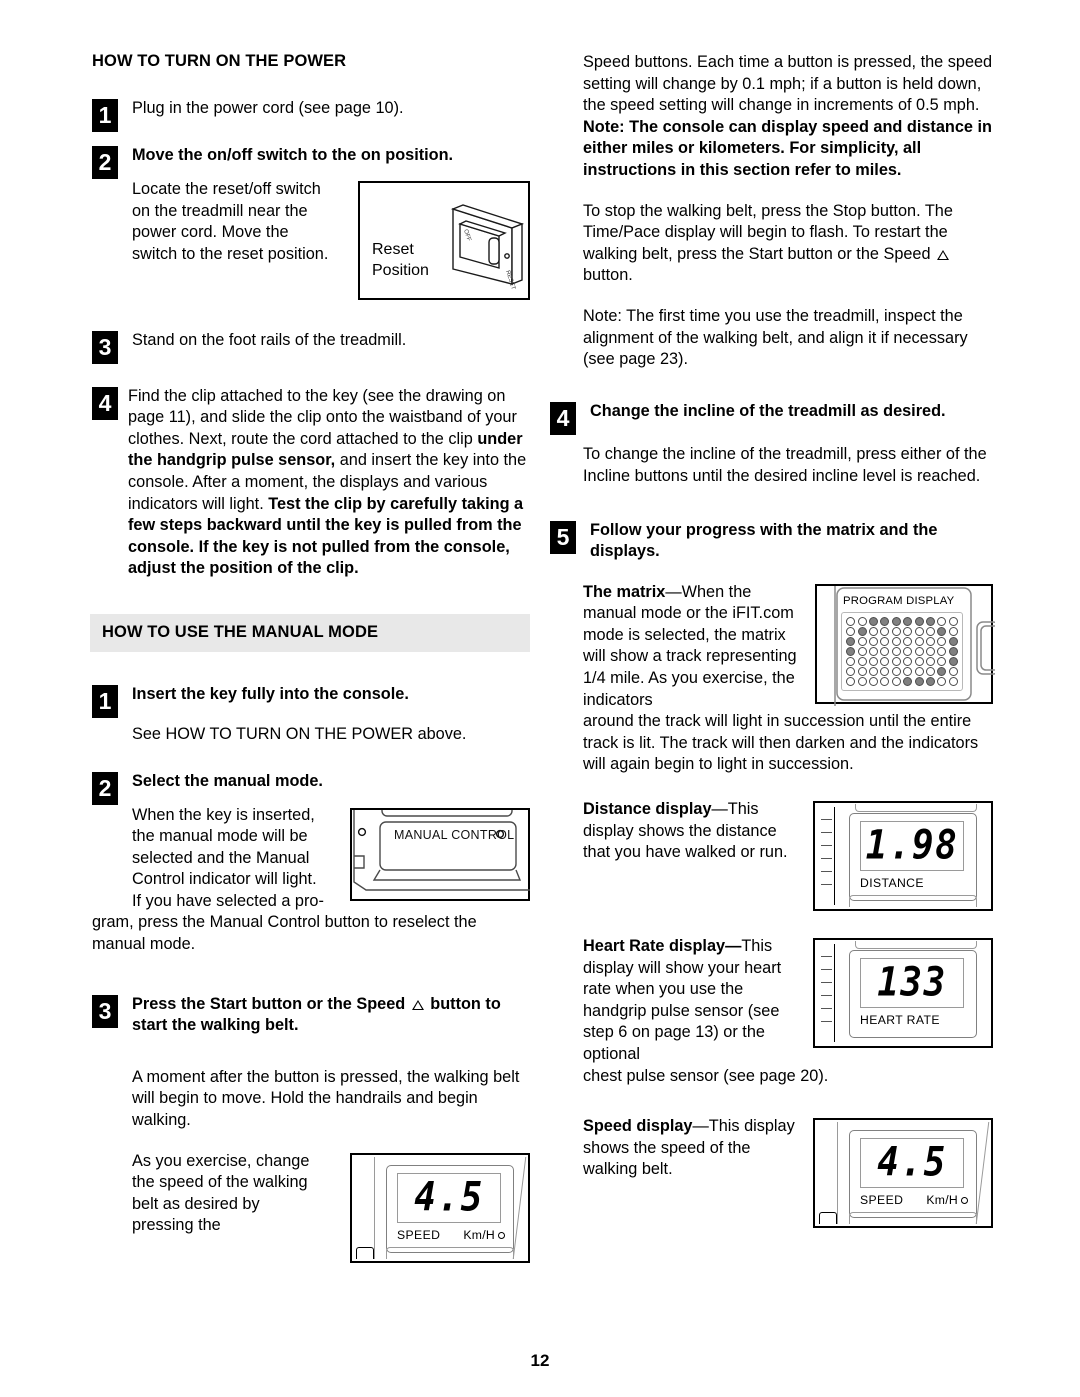 The image size is (1080, 1397). I want to click on reset-switch-drawing: OFF RESET, so click(487, 247).